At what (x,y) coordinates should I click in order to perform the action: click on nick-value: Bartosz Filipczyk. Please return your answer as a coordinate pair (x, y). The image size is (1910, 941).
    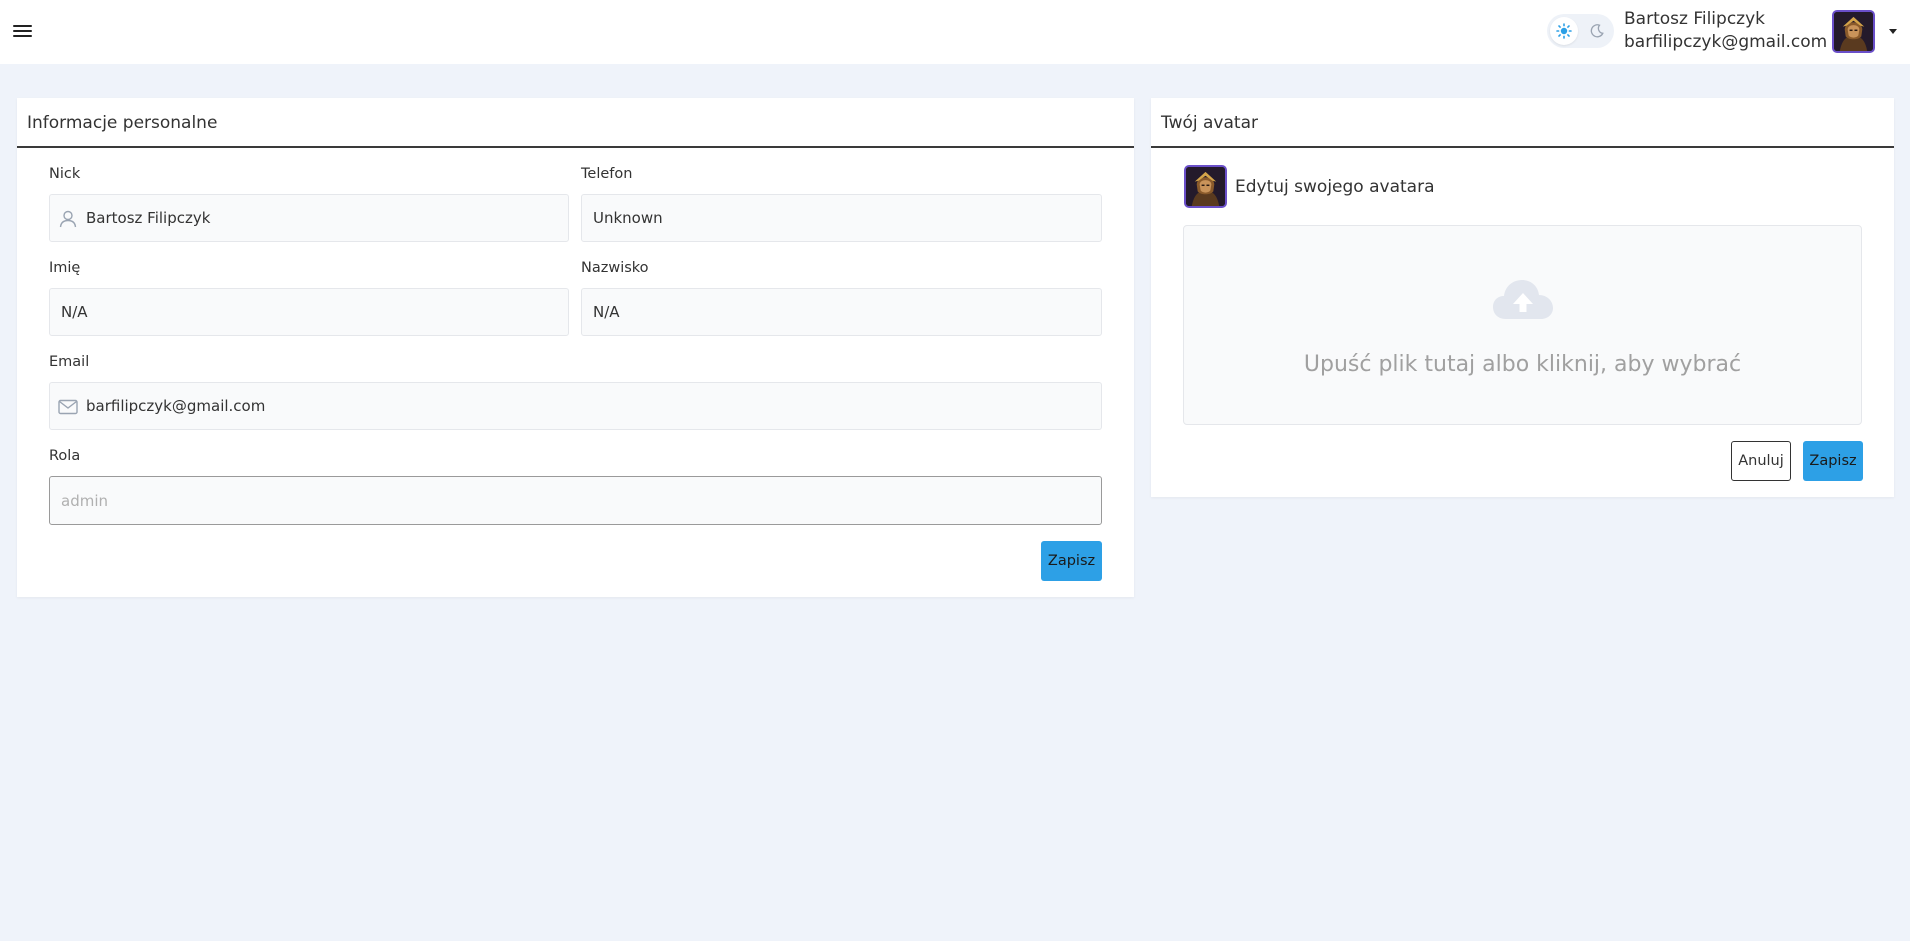
    Looking at the image, I should click on (148, 218).